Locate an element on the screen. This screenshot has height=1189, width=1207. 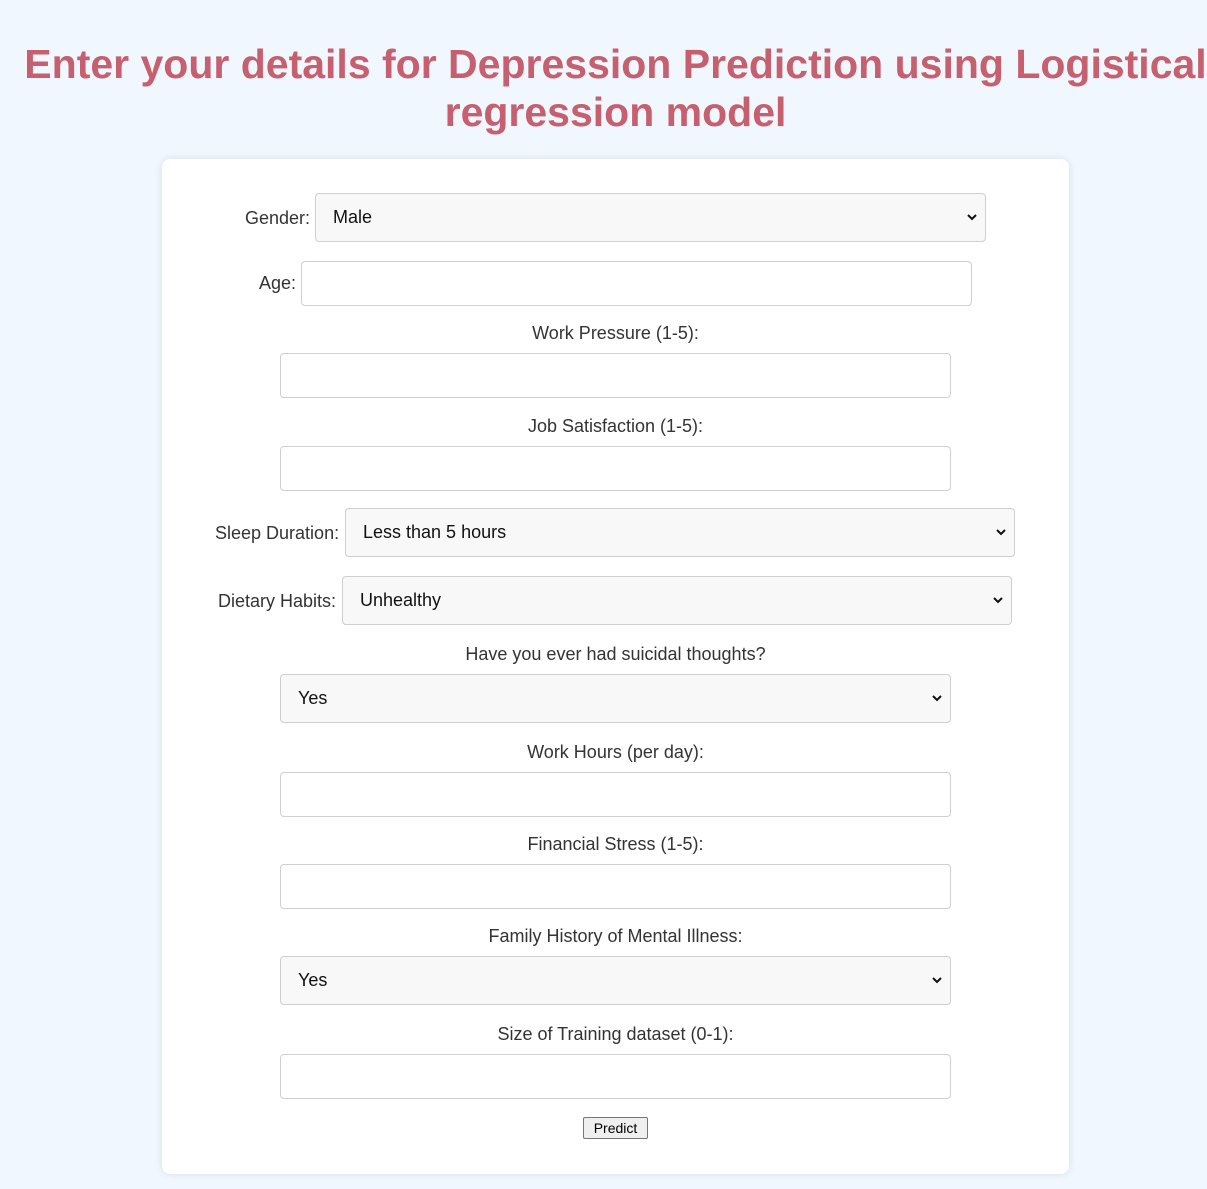
sleep-duration-label: Sleep Duration: is located at coordinates (277, 533).